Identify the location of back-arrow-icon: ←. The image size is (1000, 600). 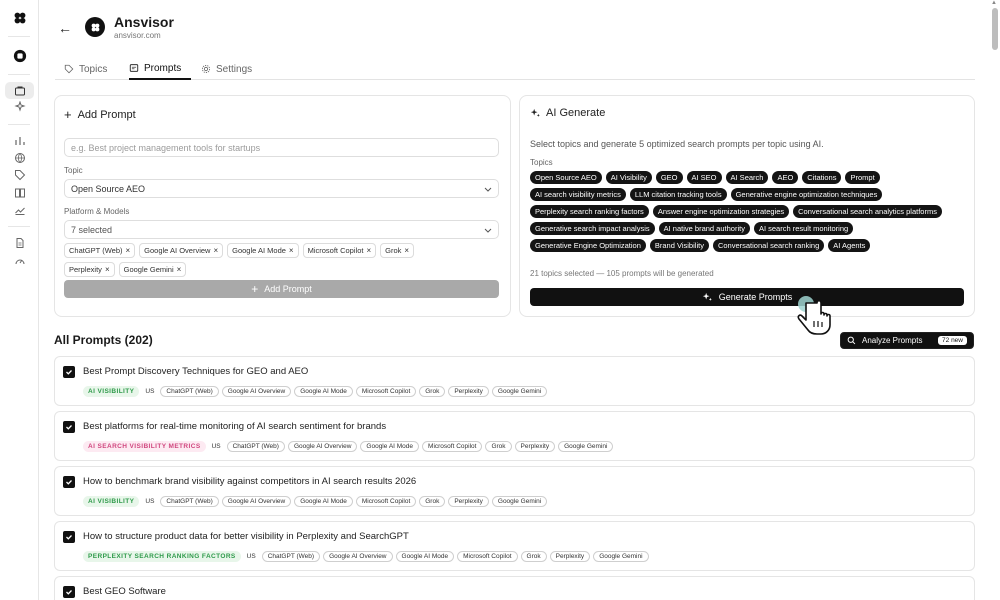
(65, 28).